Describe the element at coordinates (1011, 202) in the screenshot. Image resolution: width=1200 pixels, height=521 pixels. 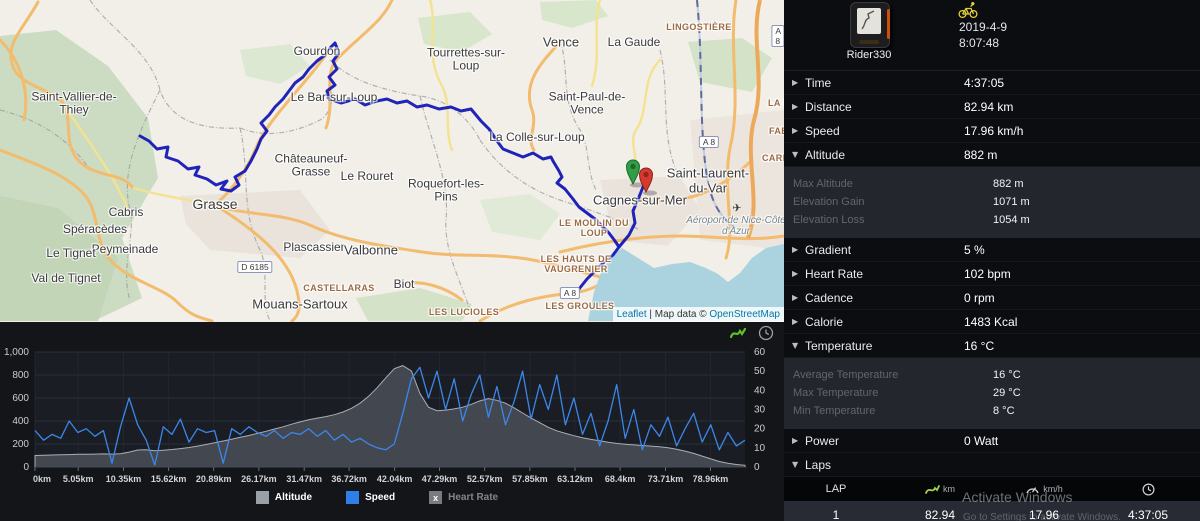
I see `detail-value: 1071 m` at that location.